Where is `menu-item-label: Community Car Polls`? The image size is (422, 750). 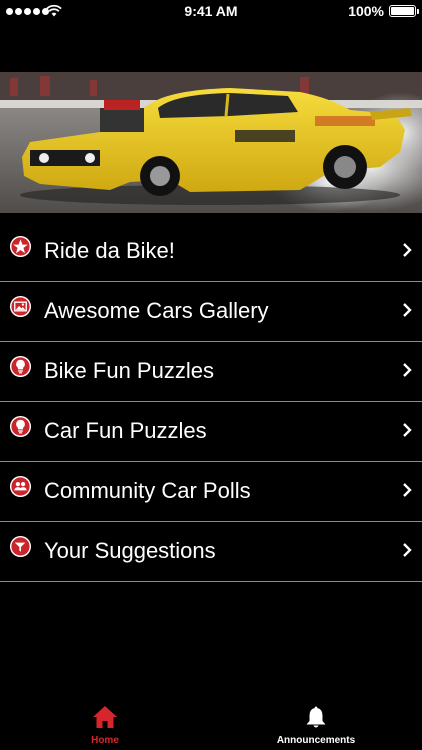
menu-item-label: Community Car Polls is located at coordinates (147, 490).